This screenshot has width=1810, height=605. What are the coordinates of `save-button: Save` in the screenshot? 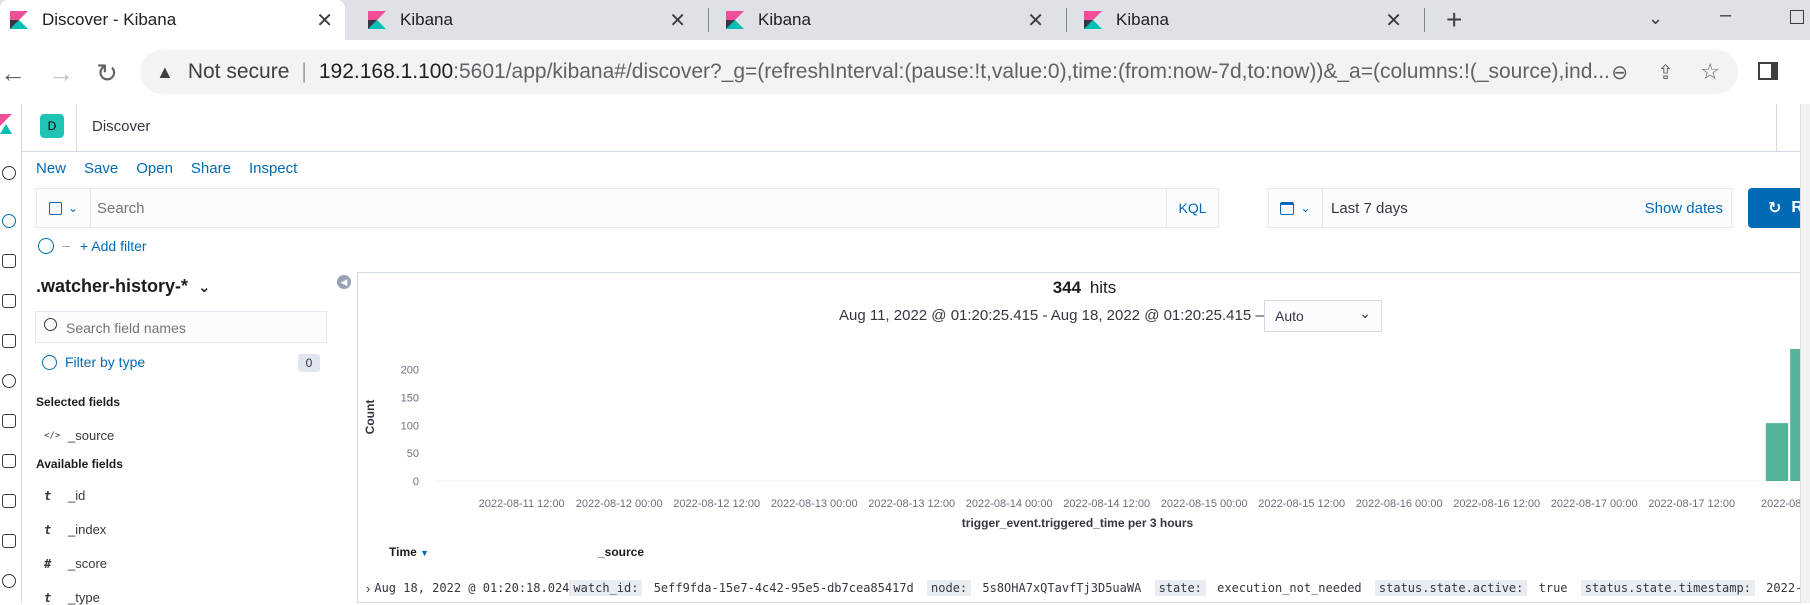 It's located at (101, 171).